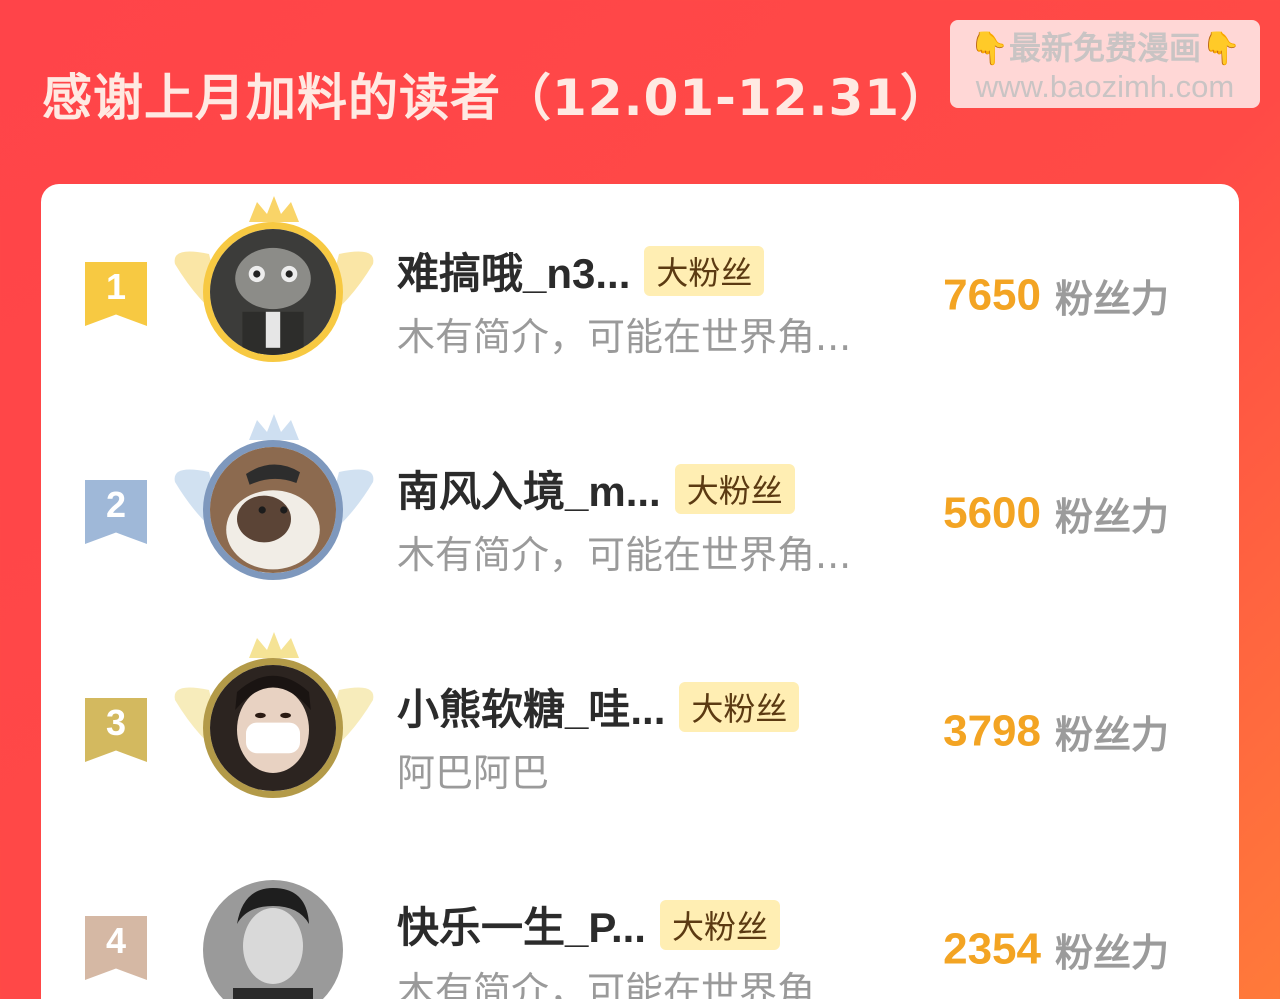 The width and height of the screenshot is (1280, 999). What do you see at coordinates (992, 513) in the screenshot?
I see `fan-power-score: 5600` at bounding box center [992, 513].